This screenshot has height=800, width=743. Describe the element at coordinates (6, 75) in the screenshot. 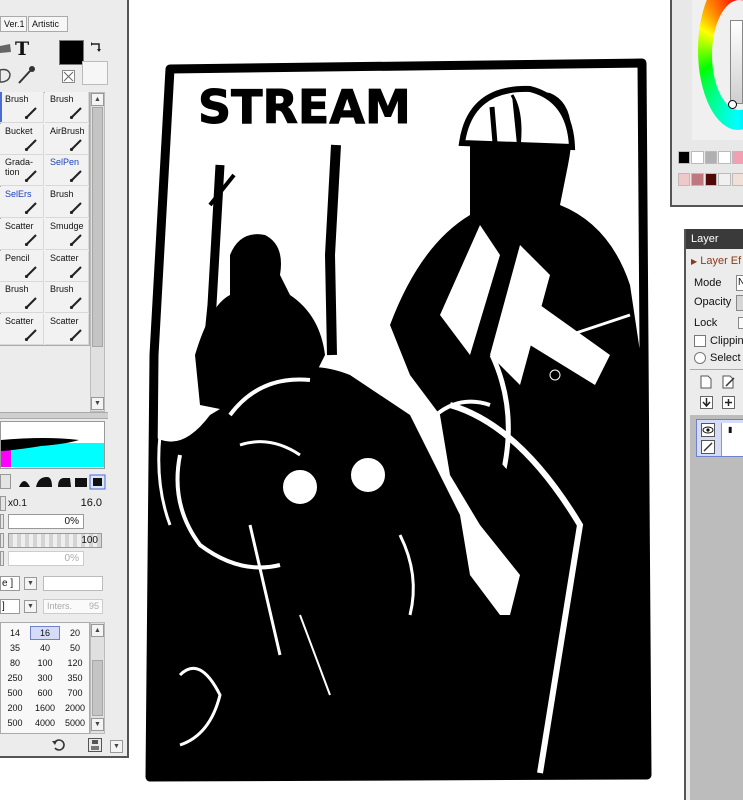

I see `hand-icon` at that location.